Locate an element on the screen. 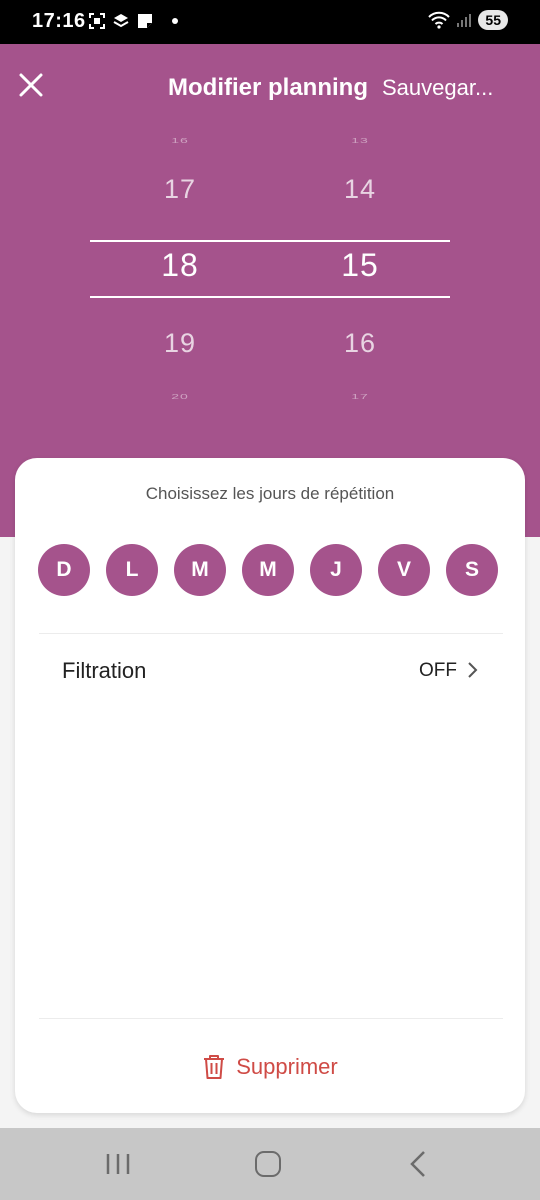 The image size is (540, 1200). back-icon is located at coordinates (418, 1164).